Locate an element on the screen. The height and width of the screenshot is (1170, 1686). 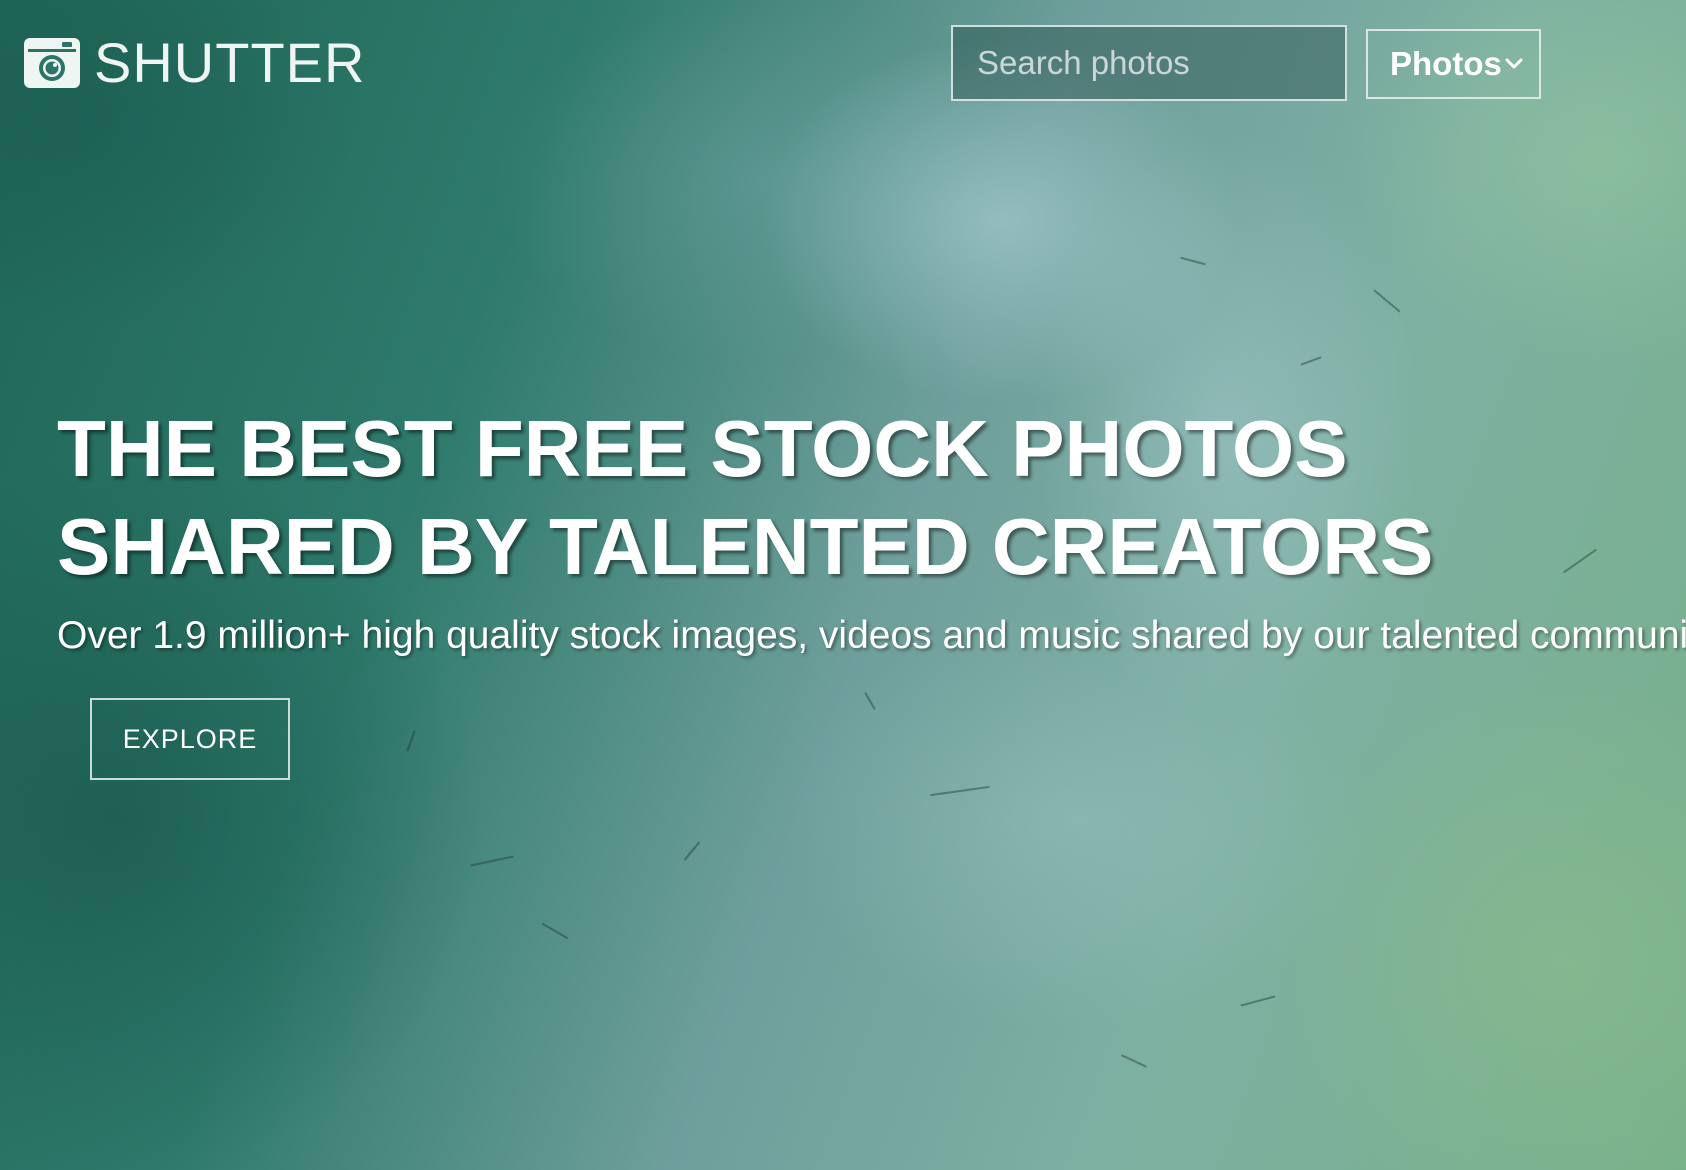
hero-title-line-2: SHARED BY TALENTED CREATORS is located at coordinates (745, 546).